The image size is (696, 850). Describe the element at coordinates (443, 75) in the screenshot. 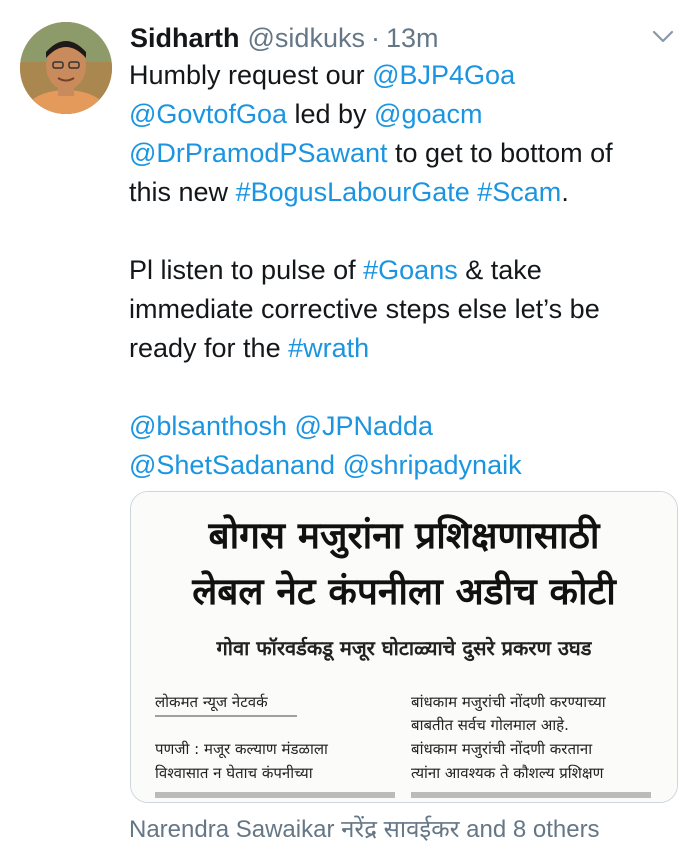

I see `mention-link: @BJP4Goa` at that location.